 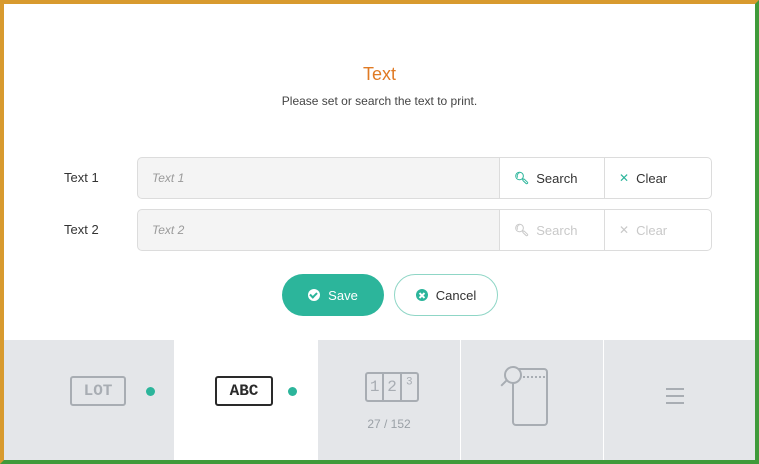 I want to click on text-2-input, so click(x=318, y=230).